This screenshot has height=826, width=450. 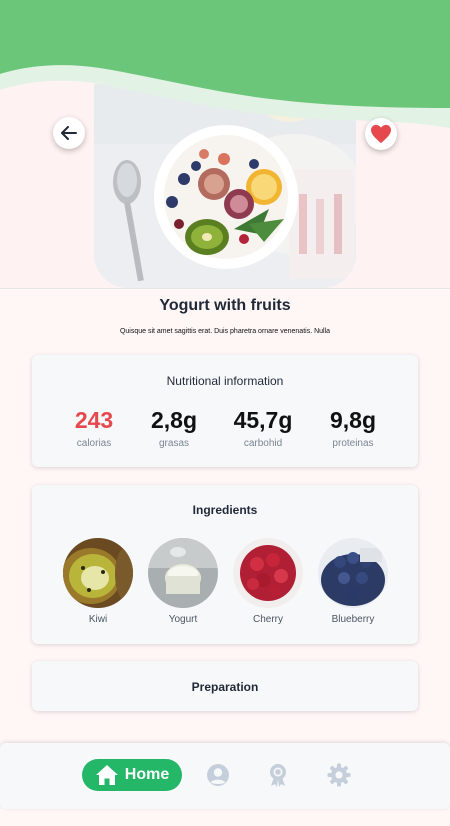 I want to click on stat-label: calorias, so click(x=94, y=443).